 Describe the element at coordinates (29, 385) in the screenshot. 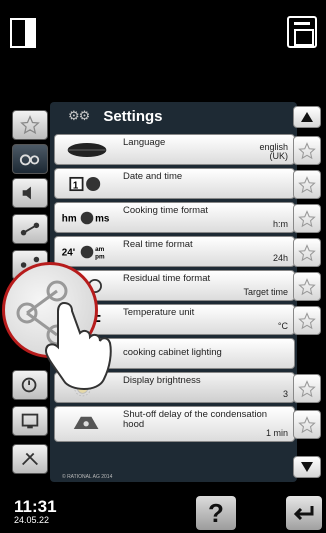

I see `timer-icon` at that location.